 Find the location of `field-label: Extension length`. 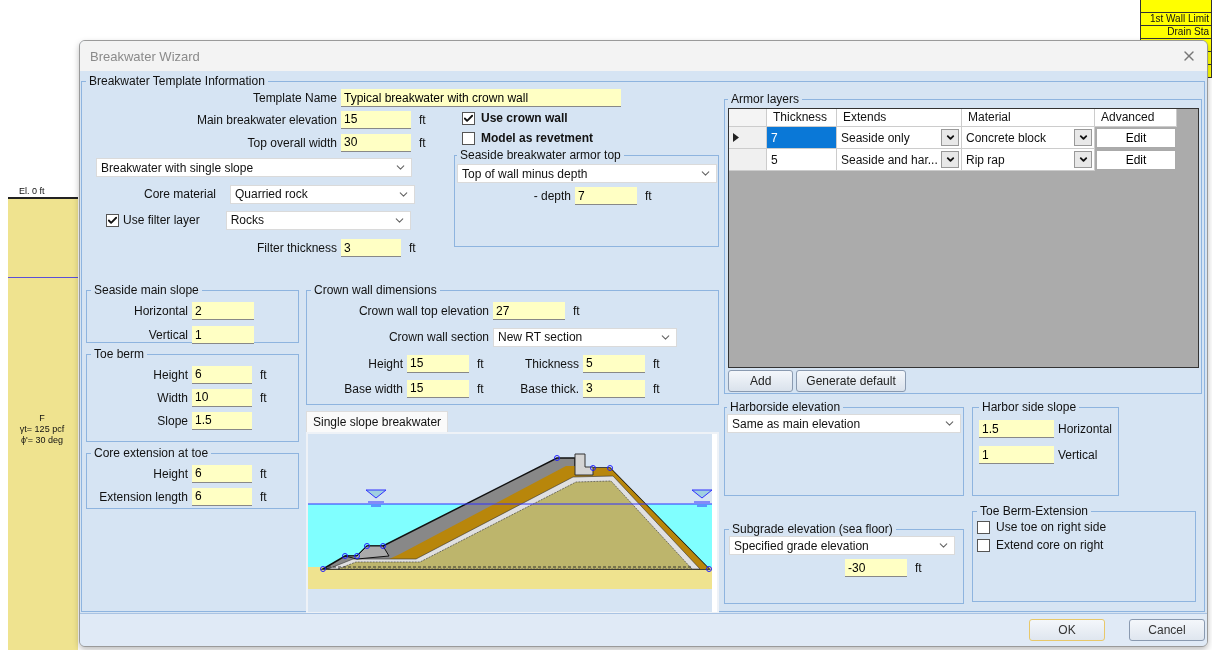

field-label: Extension length is located at coordinates (143, 496).